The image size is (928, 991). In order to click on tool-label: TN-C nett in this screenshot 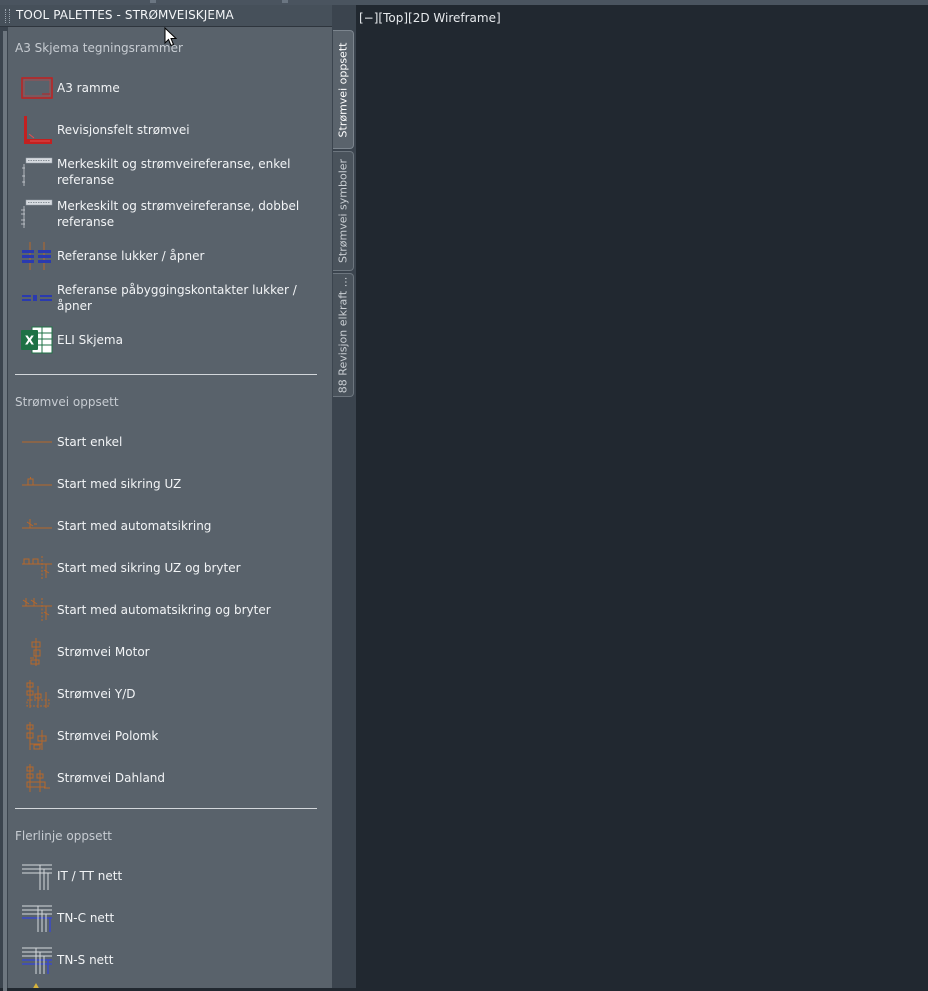, I will do `click(86, 918)`.